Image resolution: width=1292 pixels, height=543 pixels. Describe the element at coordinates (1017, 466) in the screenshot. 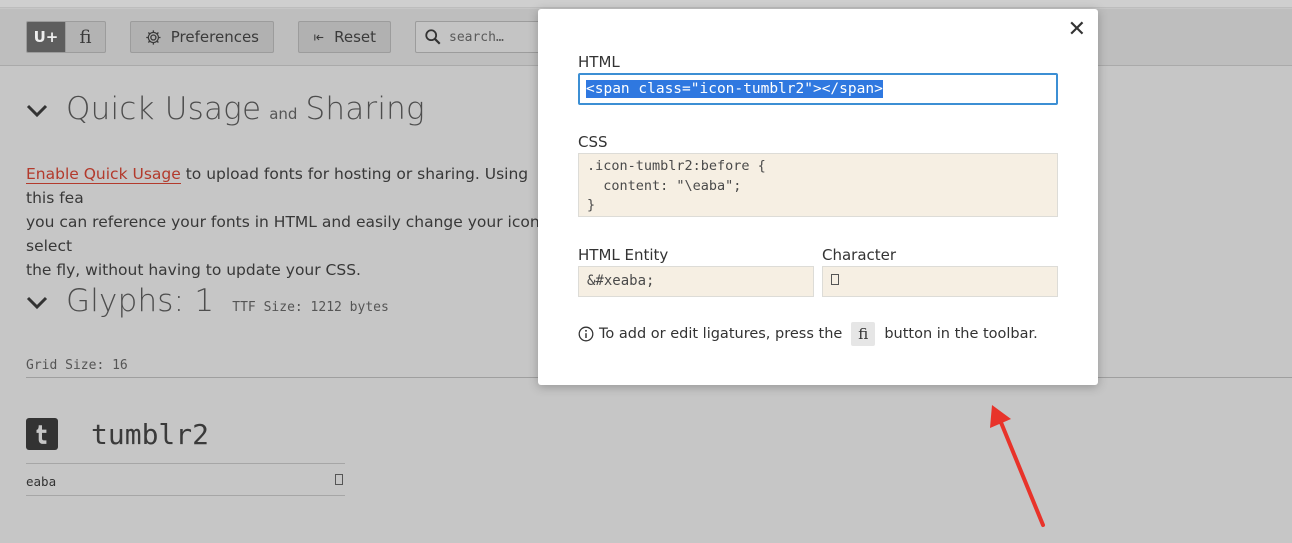

I see `annotation-arrow-icon` at that location.